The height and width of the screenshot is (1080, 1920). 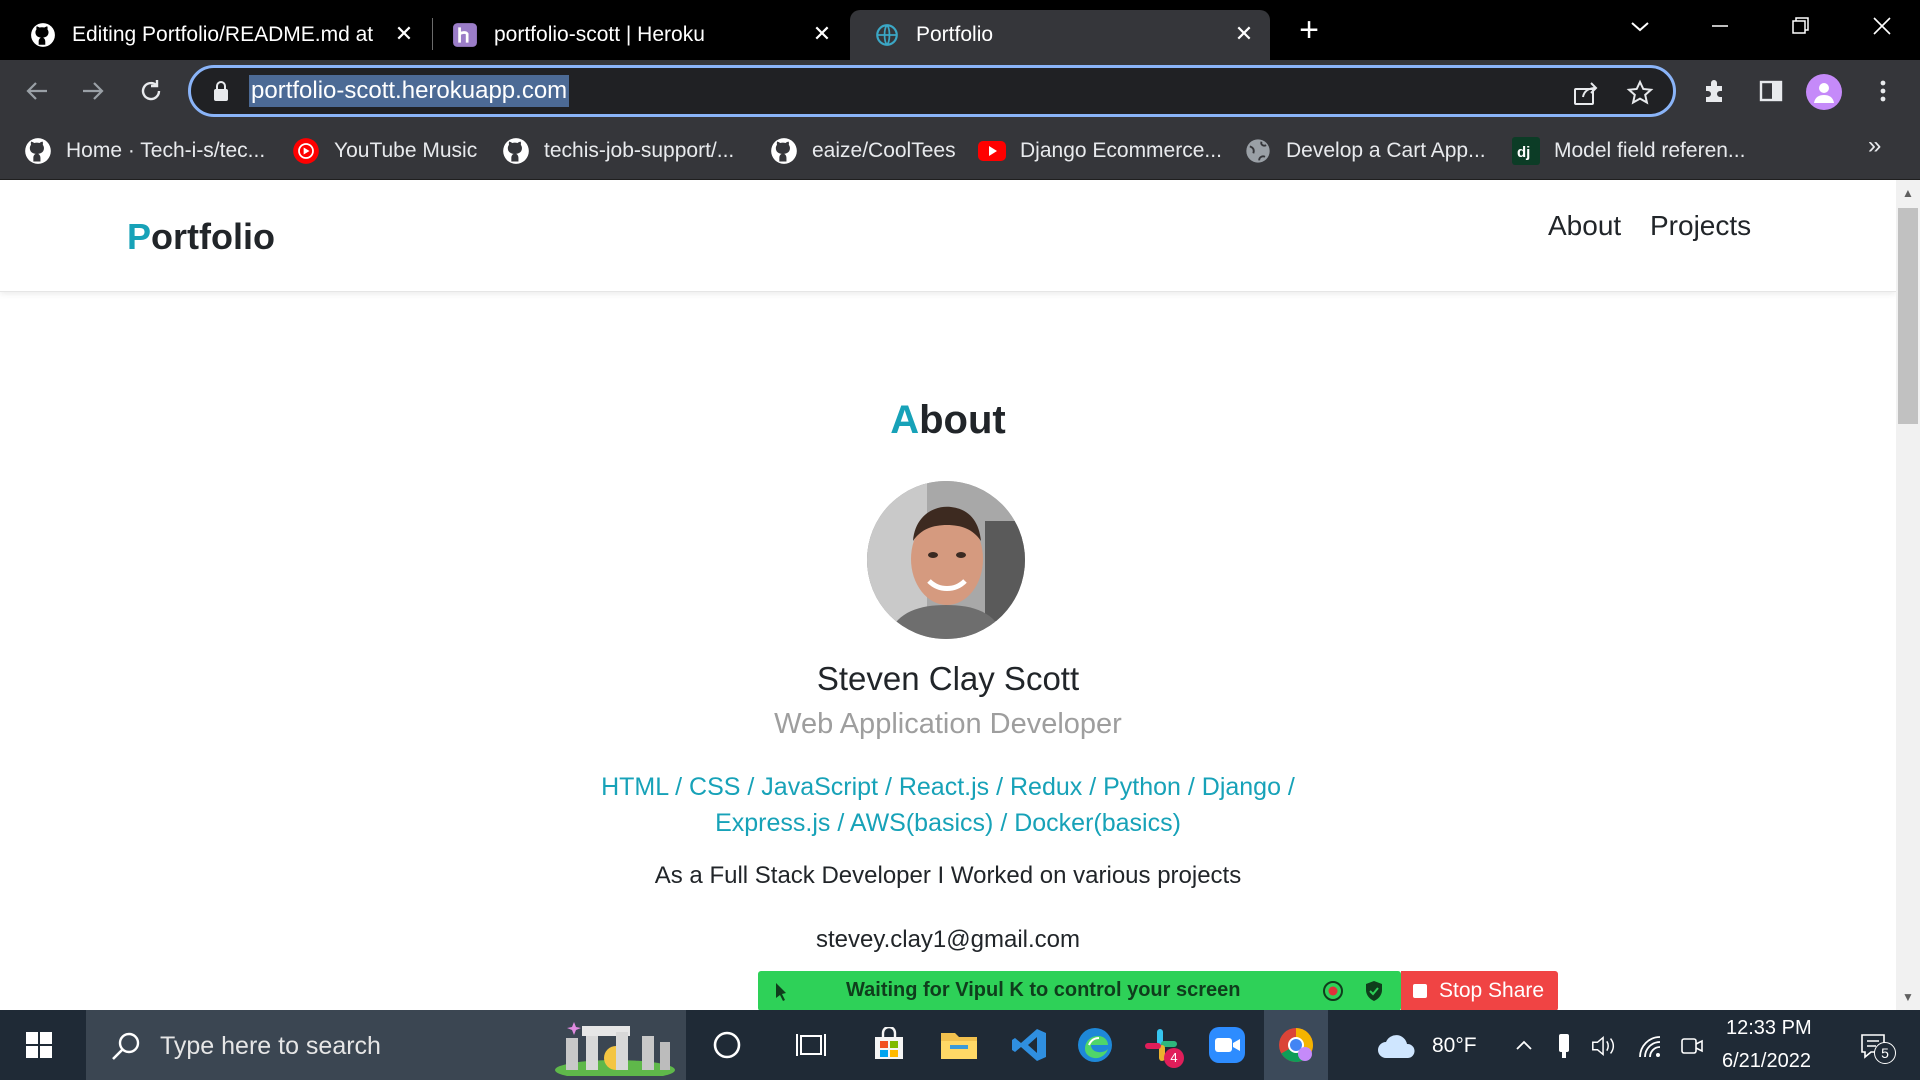 What do you see at coordinates (811, 1045) in the screenshot?
I see `task-view-icon` at bounding box center [811, 1045].